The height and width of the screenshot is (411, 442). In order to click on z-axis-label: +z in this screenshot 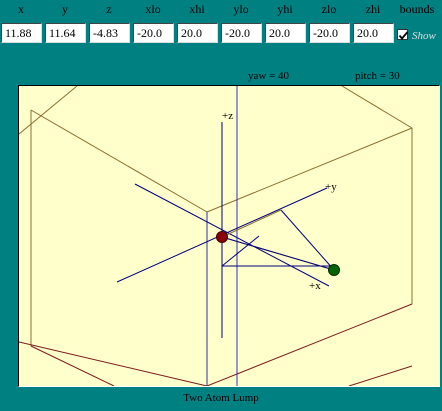, I will do `click(227, 116)`.